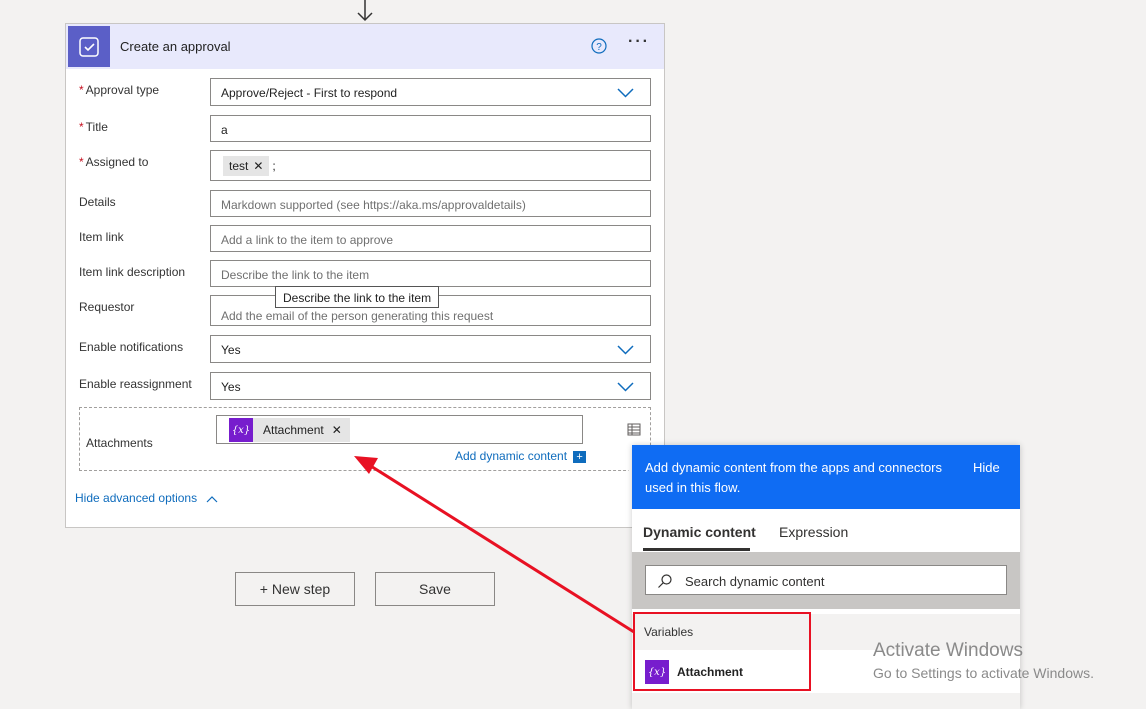 This screenshot has height=709, width=1146. Describe the element at coordinates (948, 650) in the screenshot. I see `activate-windows-title: Activate Windows` at that location.